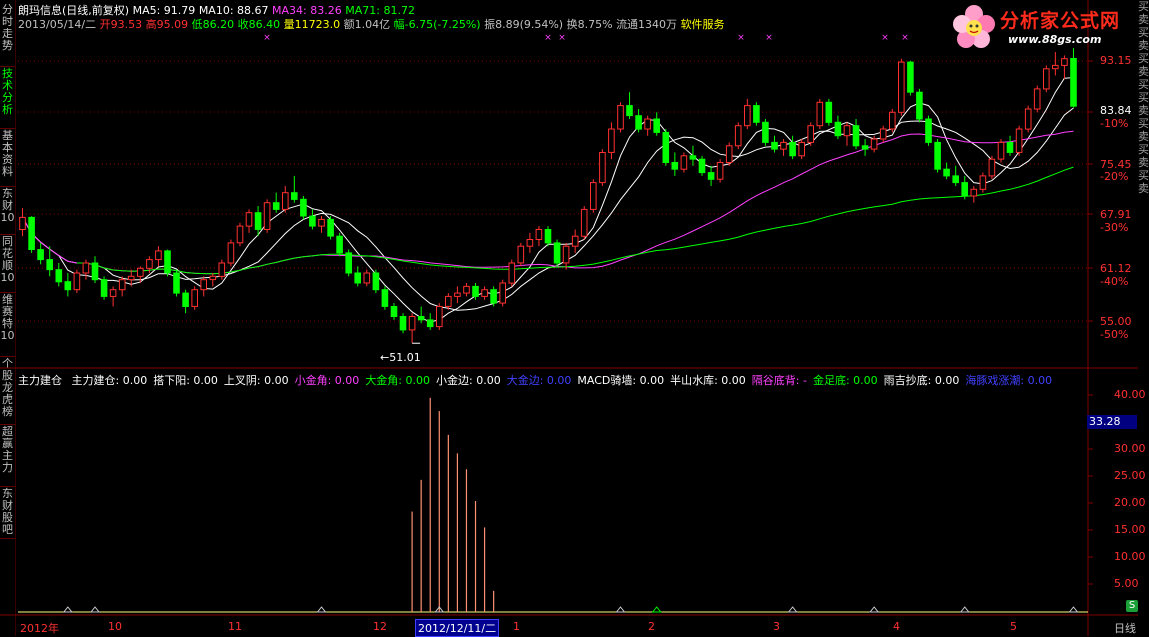  What do you see at coordinates (1116, 60) in the screenshot?
I see `price-tick-0: 93.15` at bounding box center [1116, 60].